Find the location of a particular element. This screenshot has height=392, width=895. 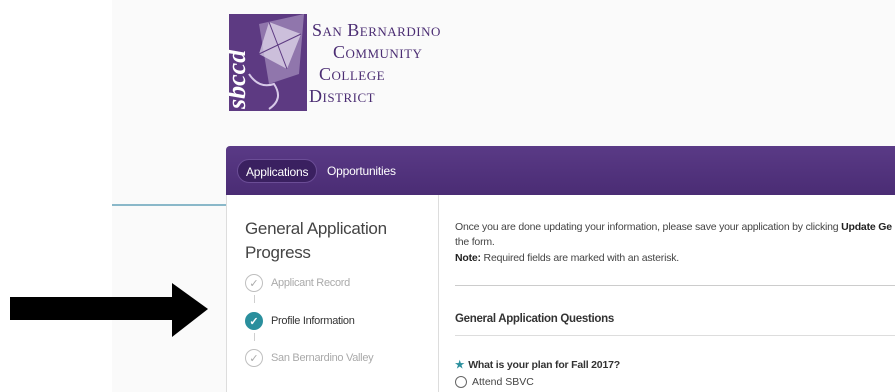

tab-applications: Applications is located at coordinates (277, 171).